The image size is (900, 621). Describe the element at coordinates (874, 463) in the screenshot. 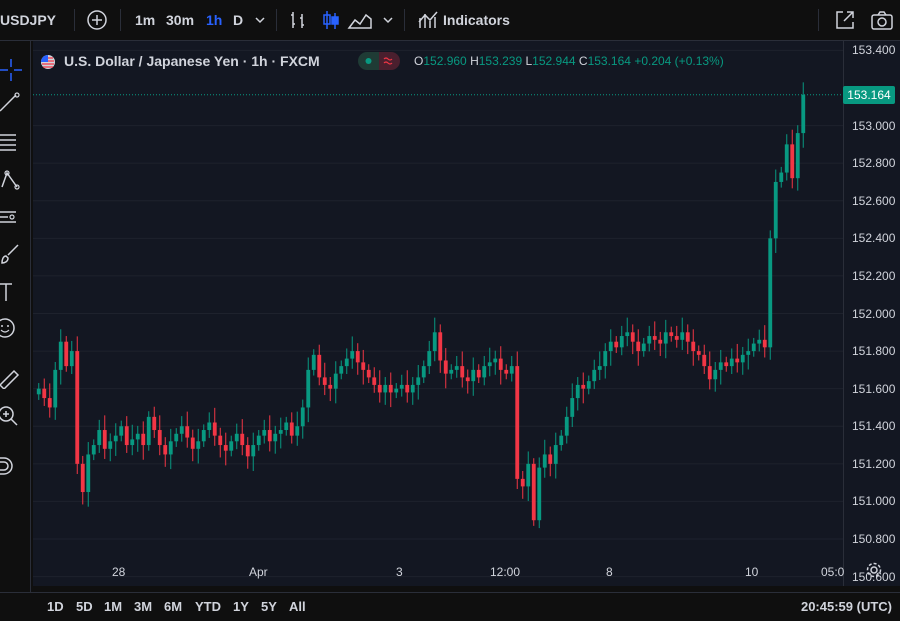

I see `price-tick: 151.200` at that location.